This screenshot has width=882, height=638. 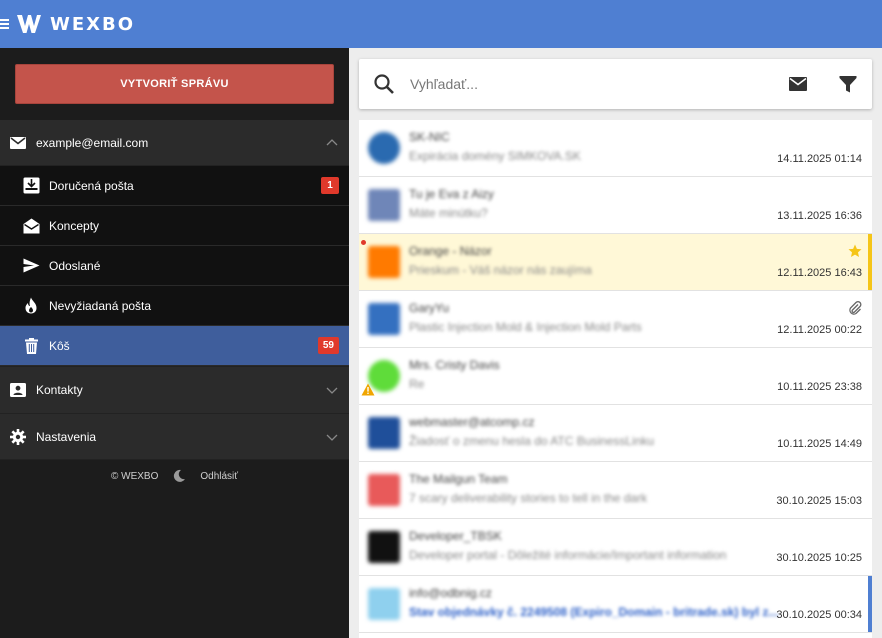 What do you see at coordinates (870, 604) in the screenshot?
I see `unread-bar` at bounding box center [870, 604].